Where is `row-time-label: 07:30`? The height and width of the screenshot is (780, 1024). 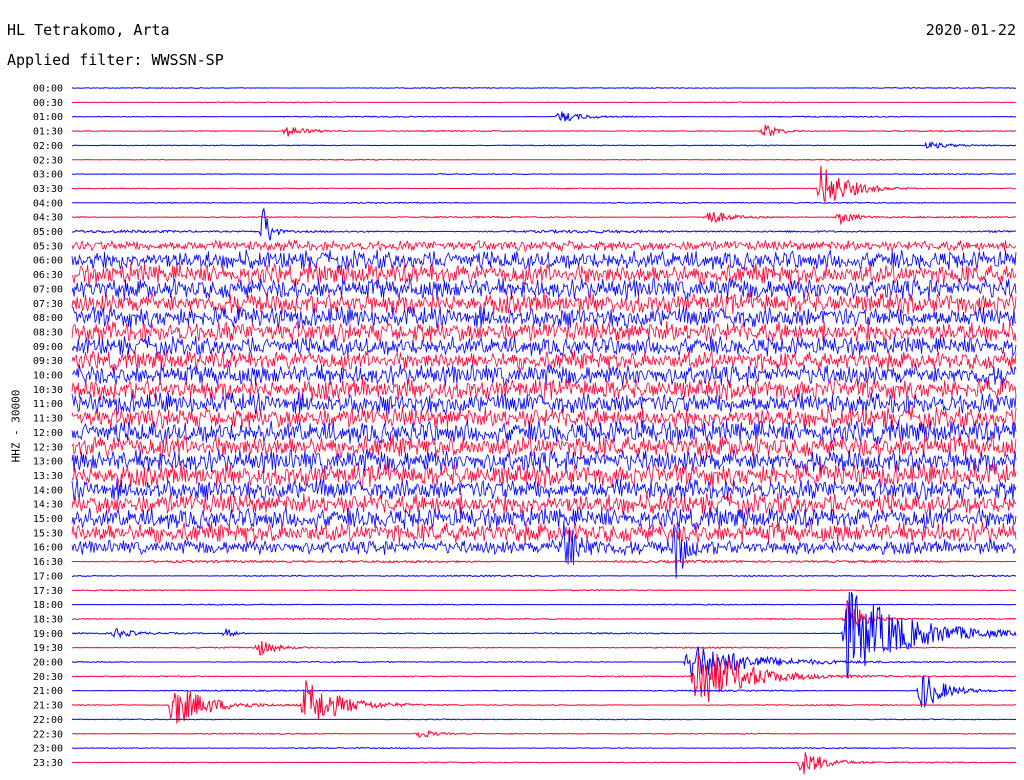
row-time-label: 07:30 is located at coordinates (48, 304).